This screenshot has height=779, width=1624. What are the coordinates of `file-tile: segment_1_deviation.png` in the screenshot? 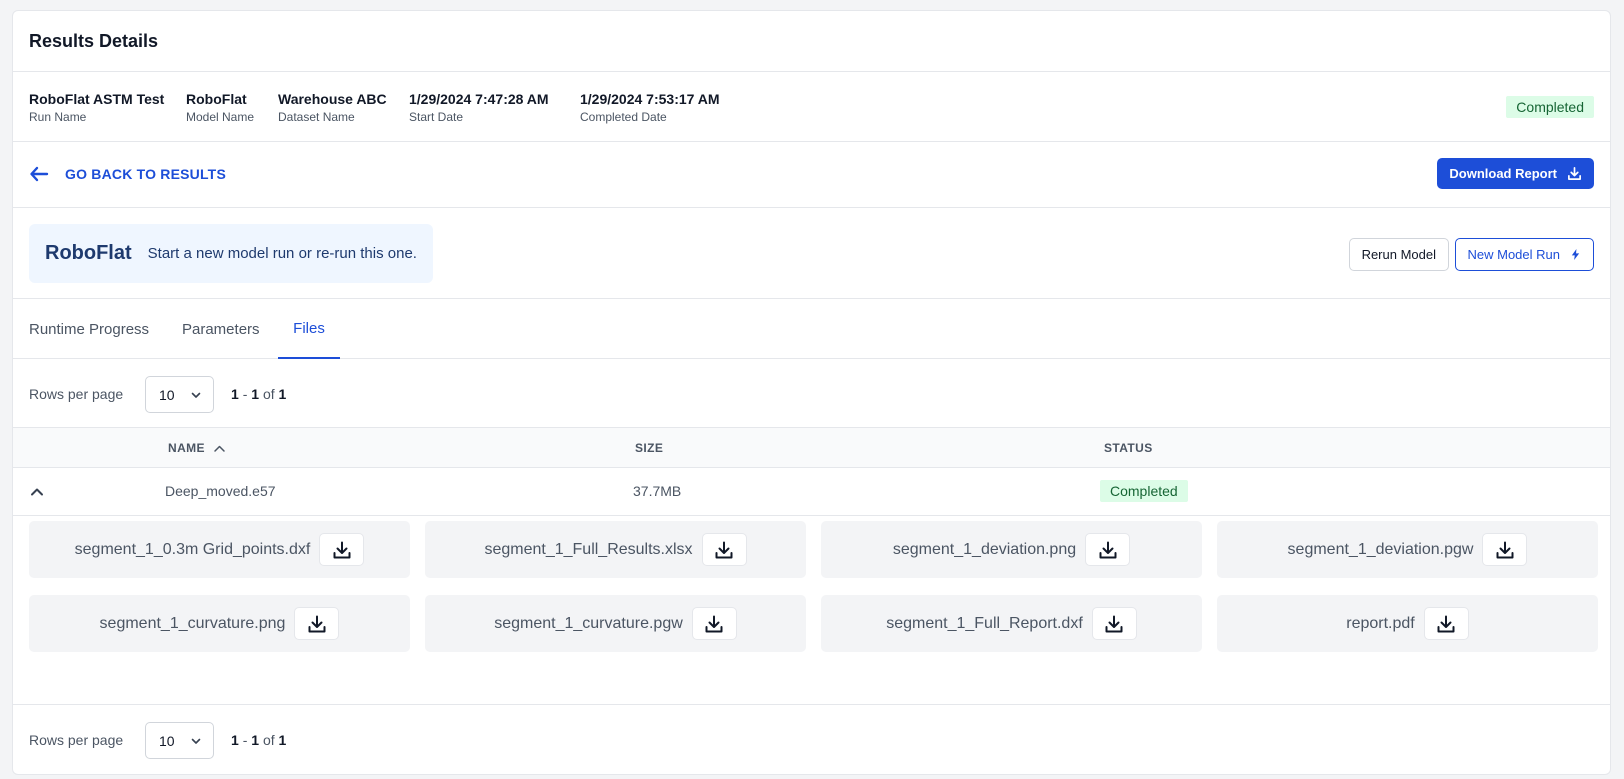 It's located at (1011, 549).